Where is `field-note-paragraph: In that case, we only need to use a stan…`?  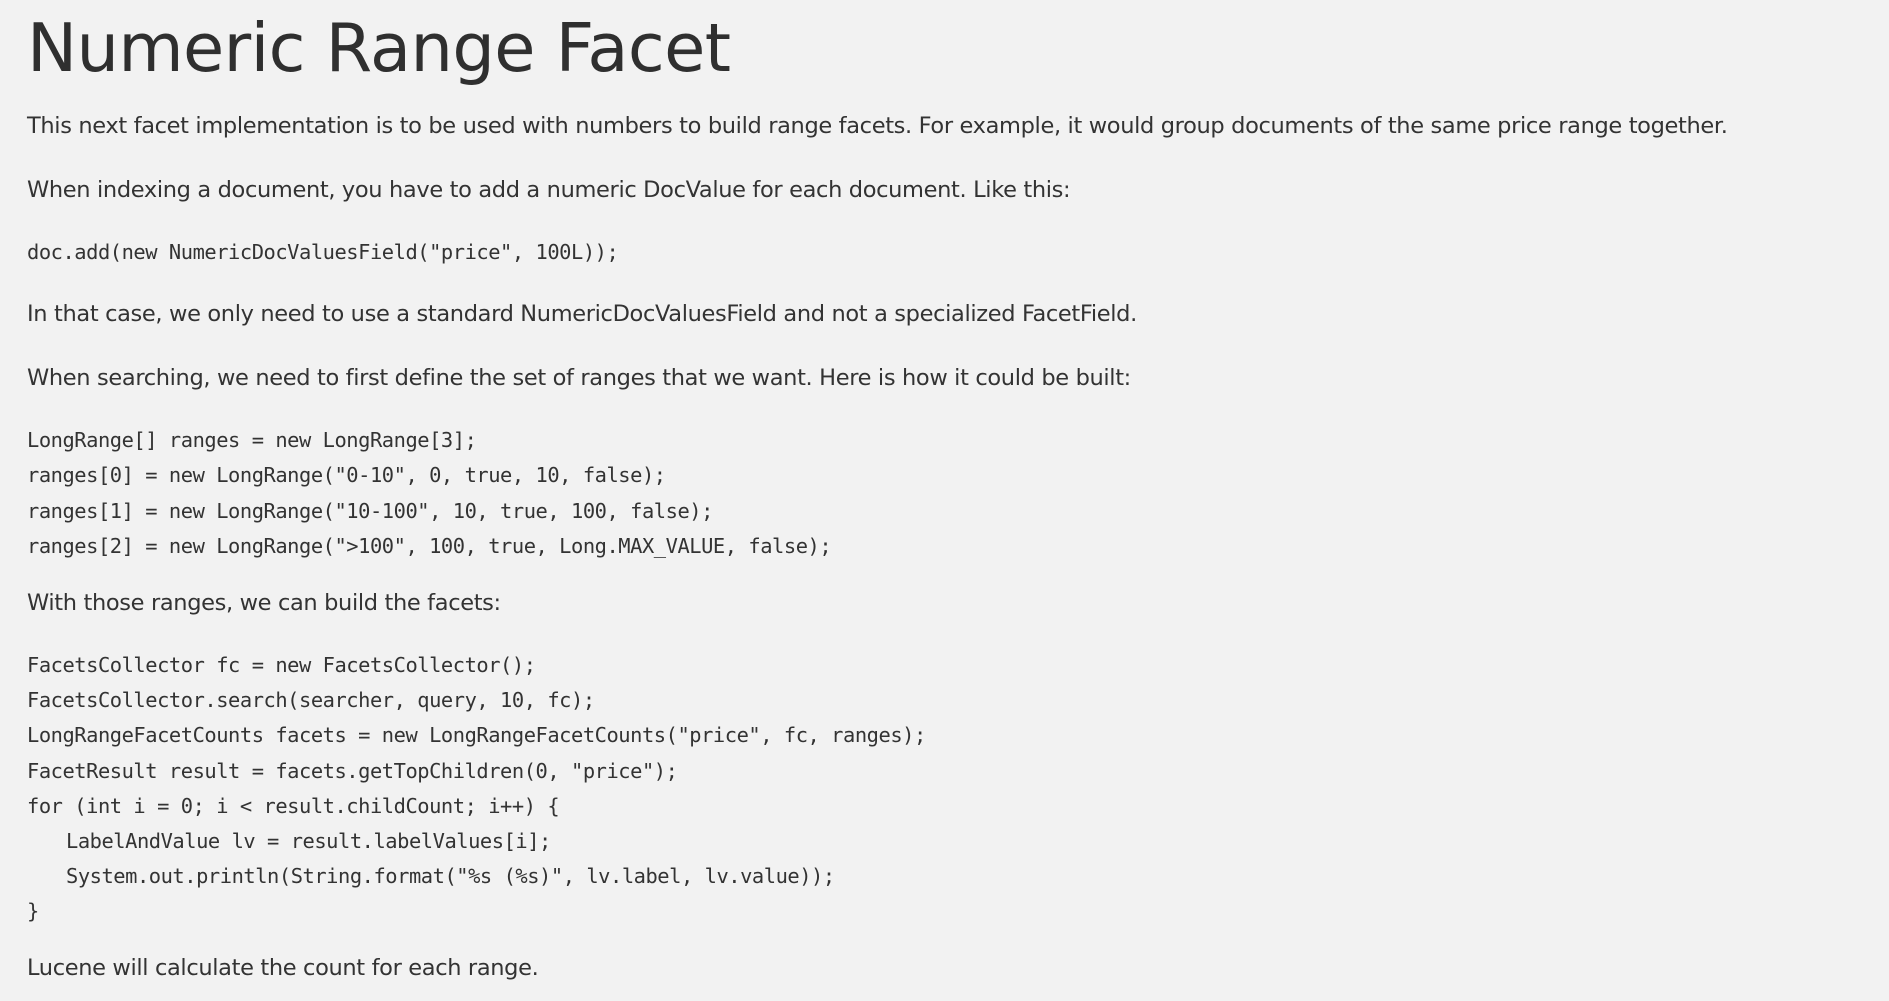 field-note-paragraph: In that case, we only need to use a stan… is located at coordinates (582, 314).